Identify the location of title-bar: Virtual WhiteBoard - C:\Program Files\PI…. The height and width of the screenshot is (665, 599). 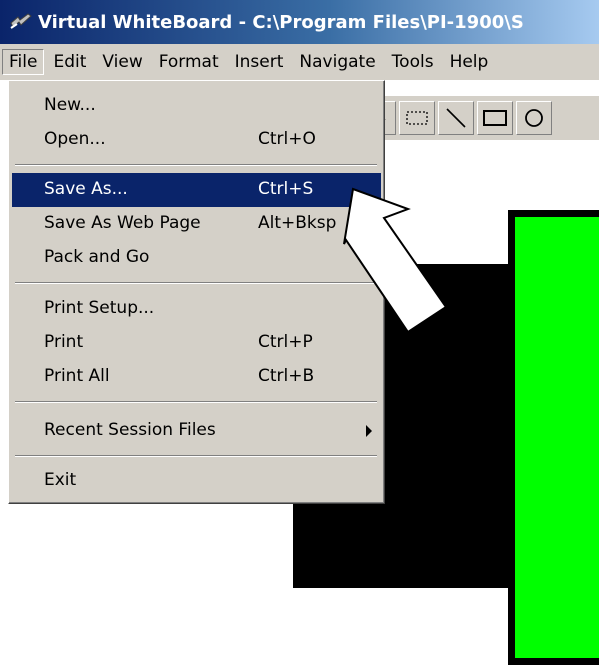
(299, 22).